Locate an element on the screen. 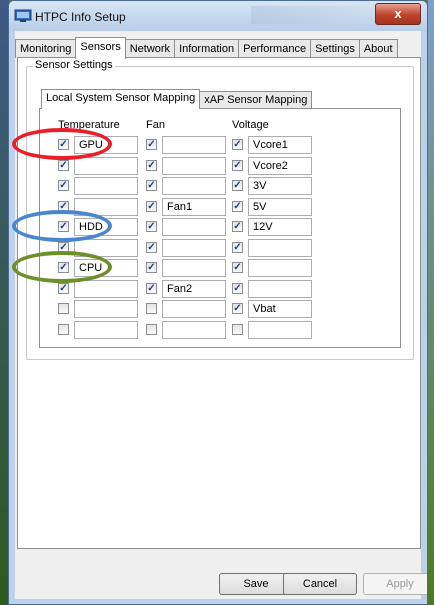 The image size is (434, 605). save-button: Save is located at coordinates (256, 584).